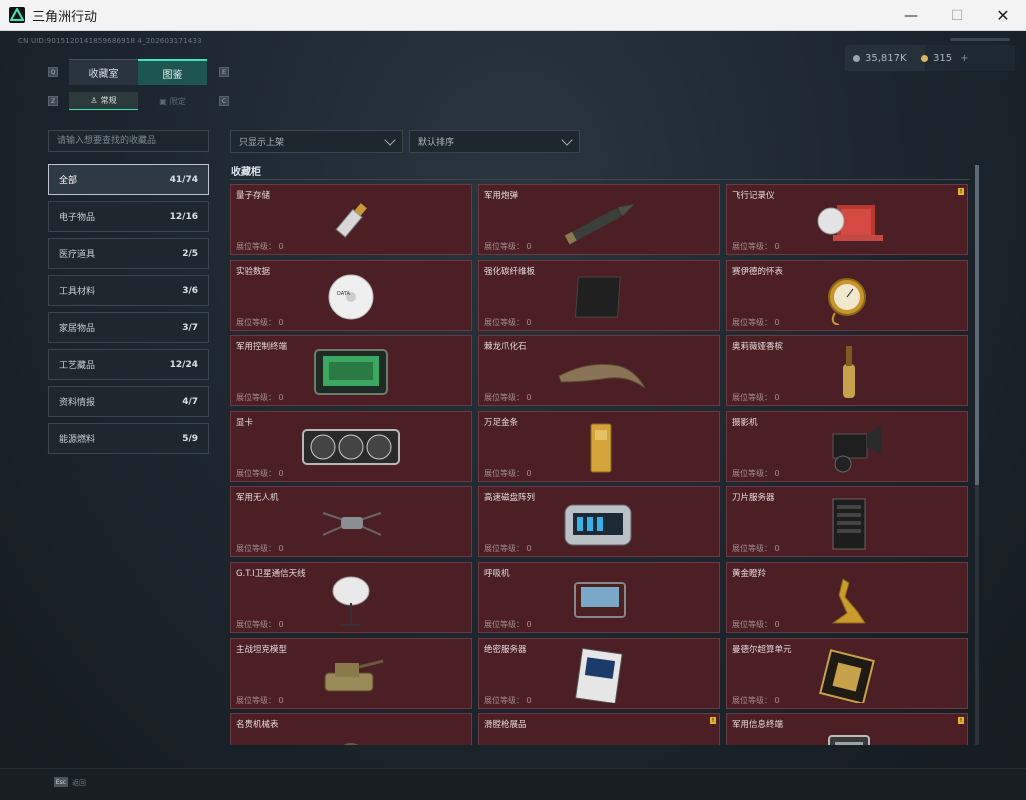  Describe the element at coordinates (128, 401) in the screenshot. I see `category-item: 资料情报 4/7` at that location.